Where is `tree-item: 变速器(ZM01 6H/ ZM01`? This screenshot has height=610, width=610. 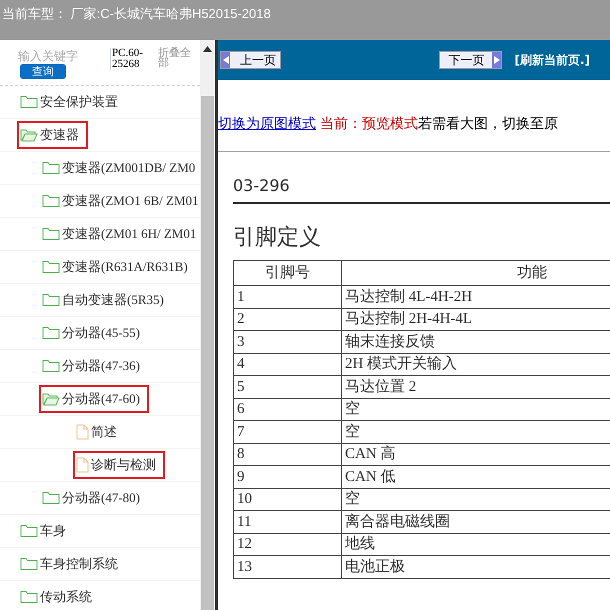
tree-item: 变速器(ZM01 6H/ ZM01 is located at coordinates (120, 234).